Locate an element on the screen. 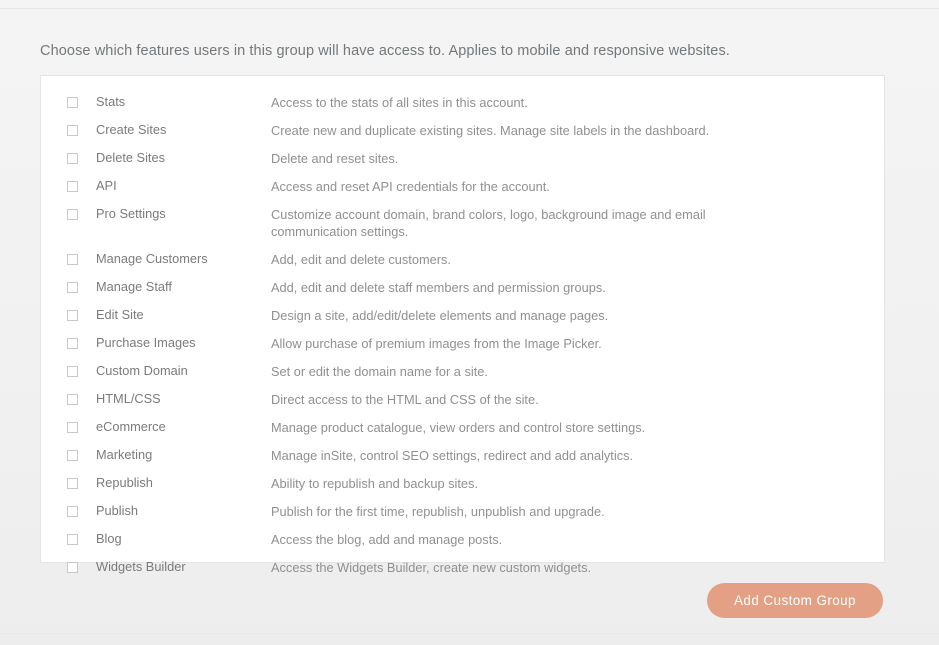 This screenshot has height=645, width=939. permission-label: eCommerce is located at coordinates (131, 426).